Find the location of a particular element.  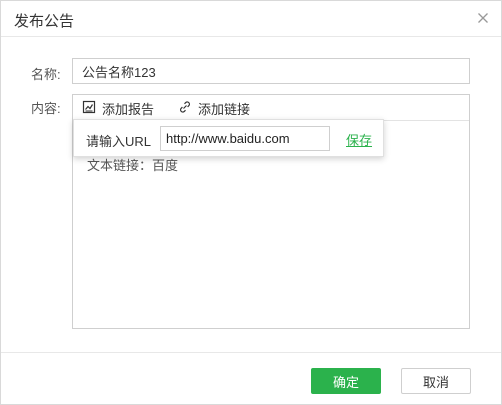

name-label: 名称: is located at coordinates (46, 74).